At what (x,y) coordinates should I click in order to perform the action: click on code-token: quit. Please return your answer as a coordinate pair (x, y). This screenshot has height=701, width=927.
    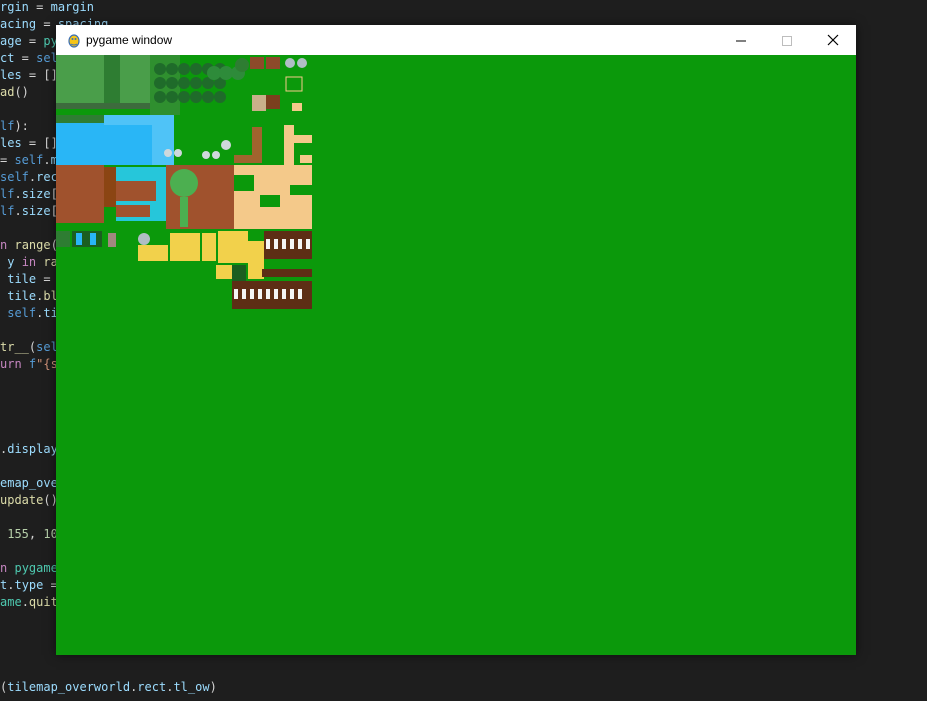
    Looking at the image, I should click on (43, 602).